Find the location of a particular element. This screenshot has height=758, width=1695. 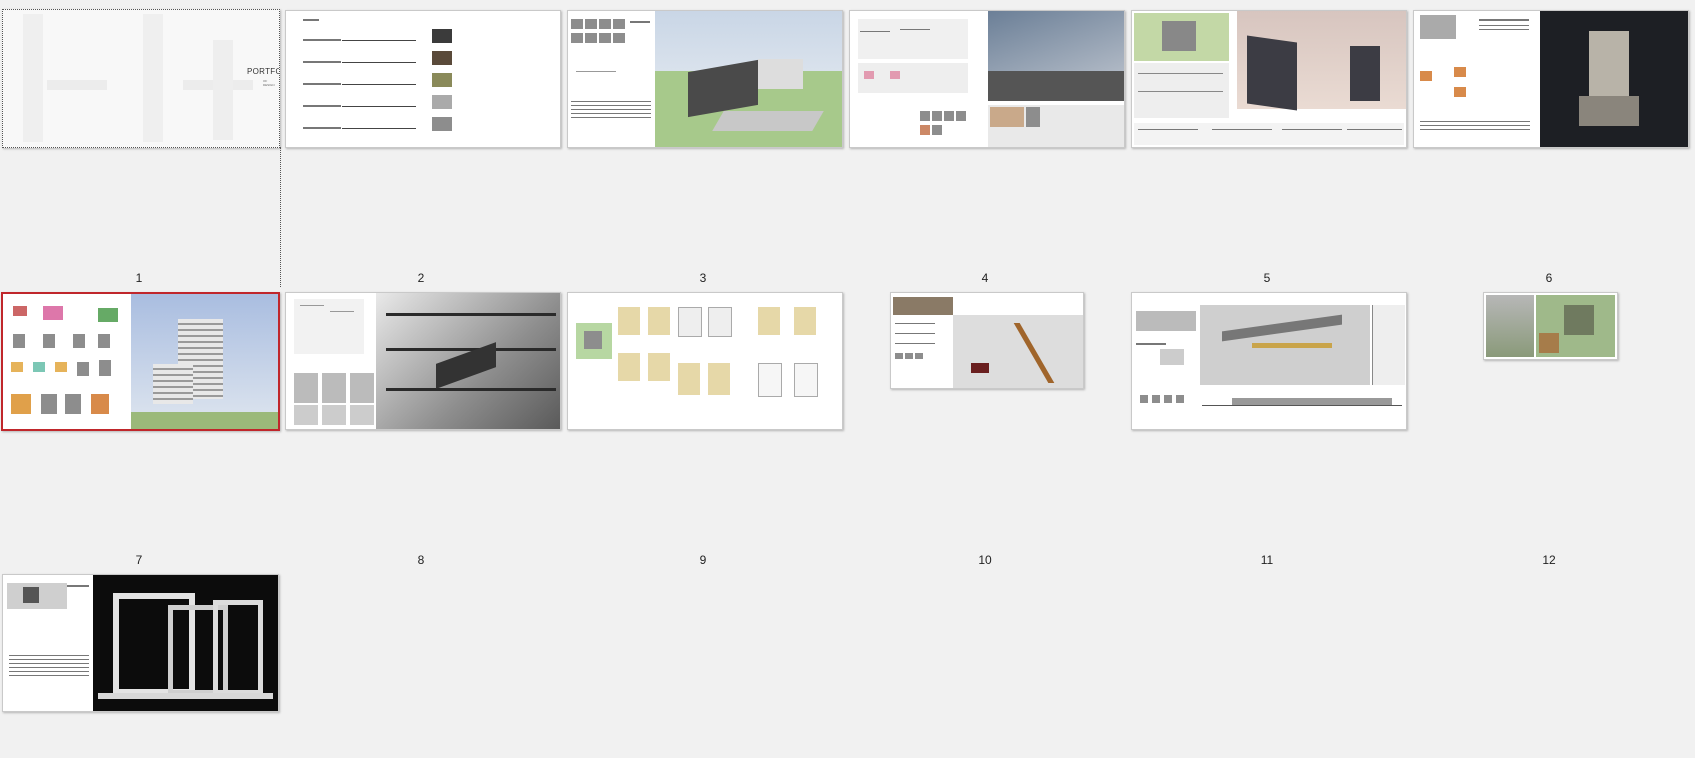

insertion-marker is located at coordinates (280, 217).